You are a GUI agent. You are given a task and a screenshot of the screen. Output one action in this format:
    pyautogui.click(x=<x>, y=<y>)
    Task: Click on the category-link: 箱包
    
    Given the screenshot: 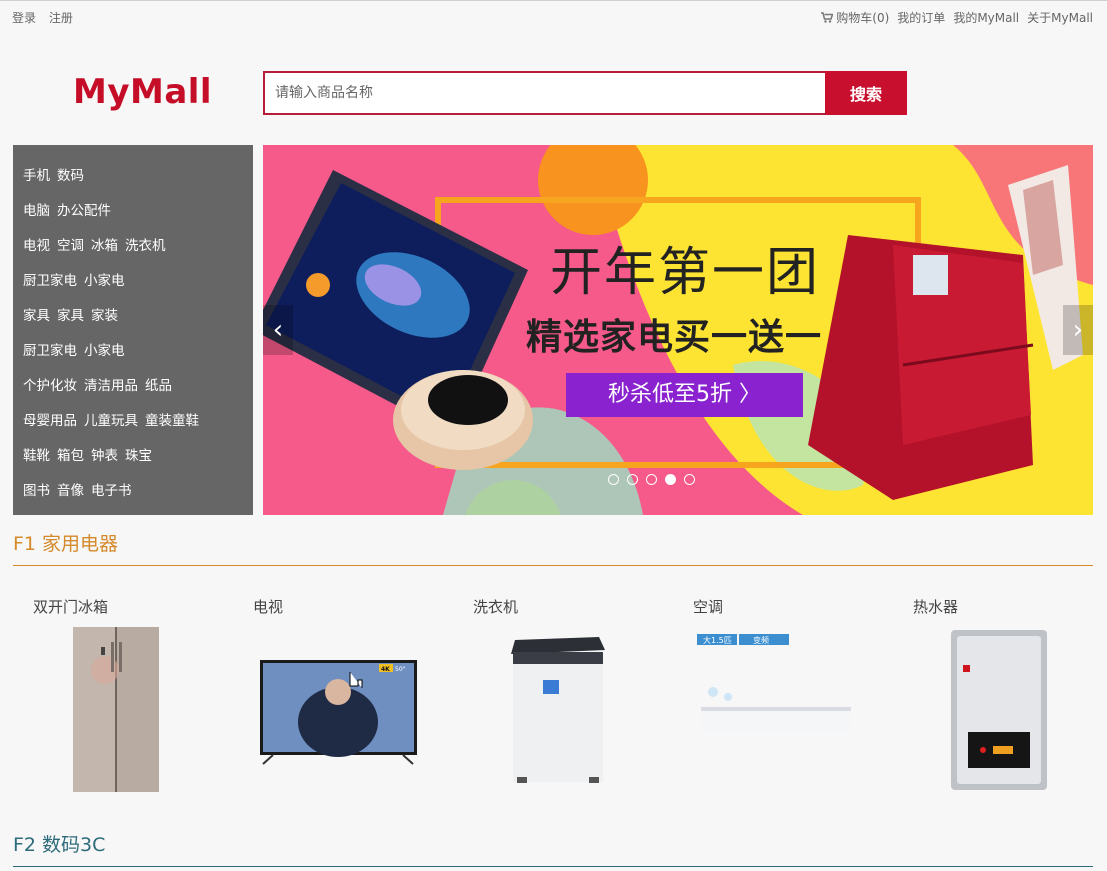 What is the action you would take?
    pyautogui.click(x=70, y=456)
    